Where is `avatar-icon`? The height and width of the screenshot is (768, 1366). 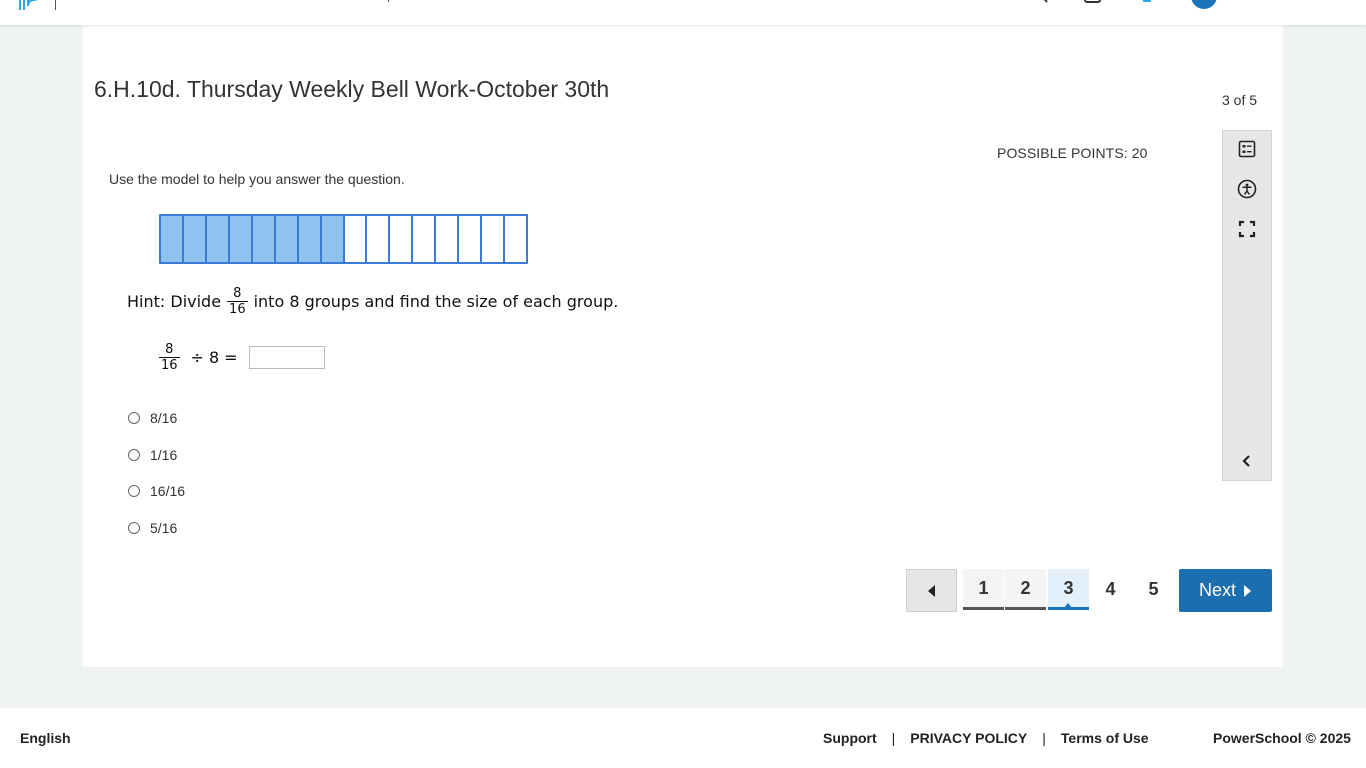
avatar-icon is located at coordinates (1205, 5).